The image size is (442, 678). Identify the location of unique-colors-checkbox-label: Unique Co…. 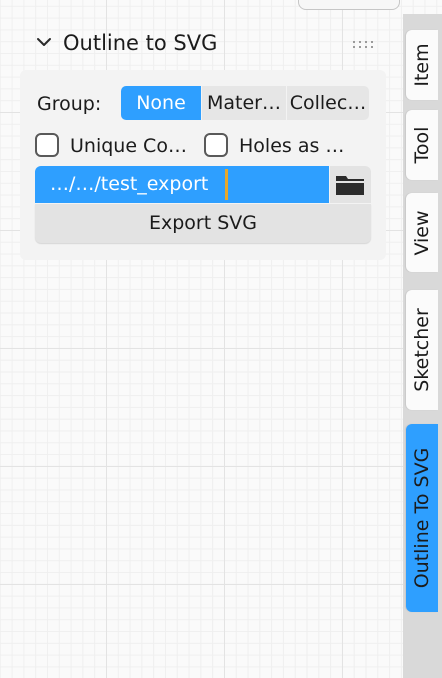
(128, 146).